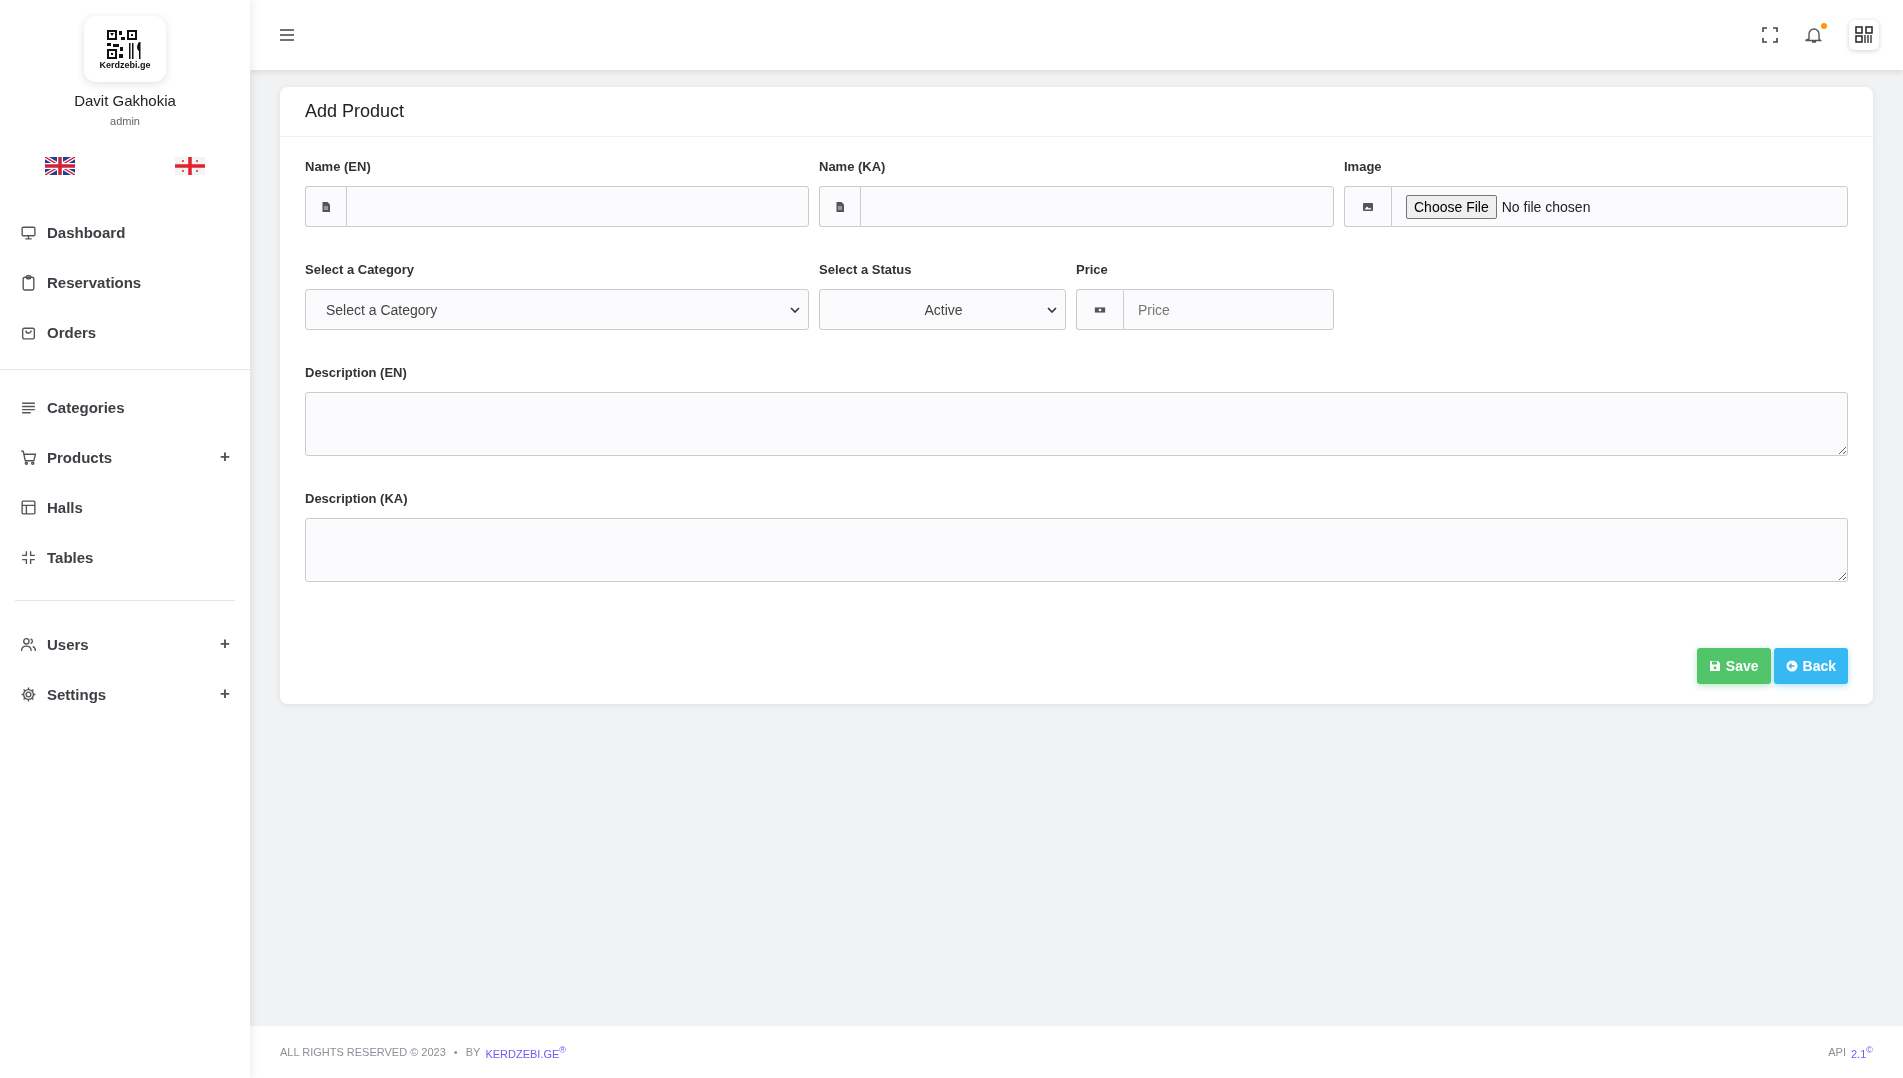 The width and height of the screenshot is (1903, 1078). What do you see at coordinates (853, 166) in the screenshot?
I see `field-label: Name (KA)` at bounding box center [853, 166].